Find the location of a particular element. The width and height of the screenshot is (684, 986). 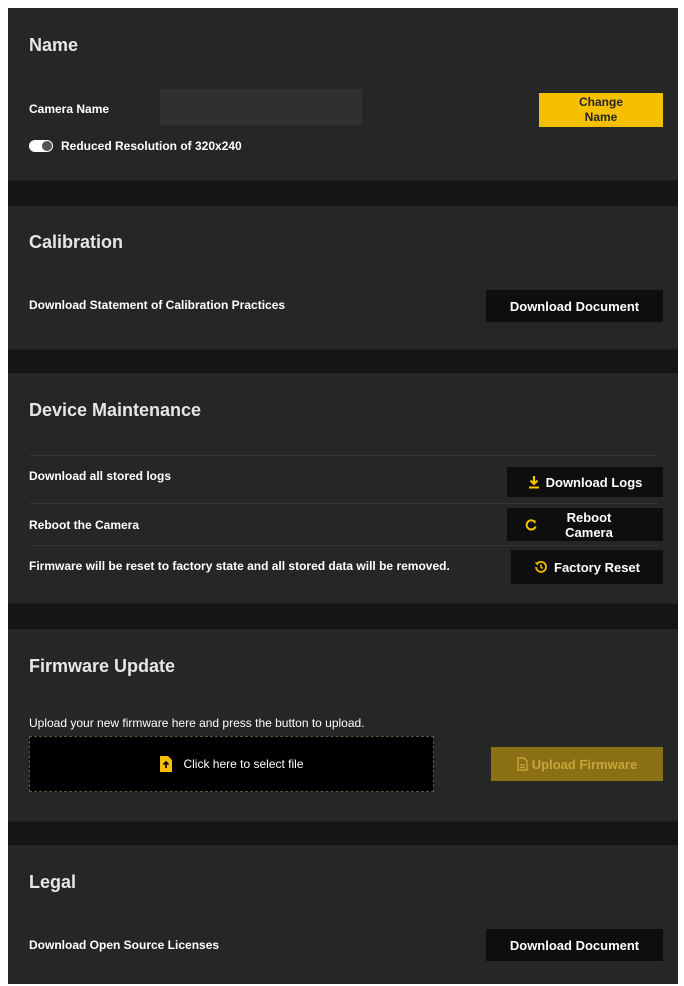

dropzone-label: Click here to select file is located at coordinates (243, 764).